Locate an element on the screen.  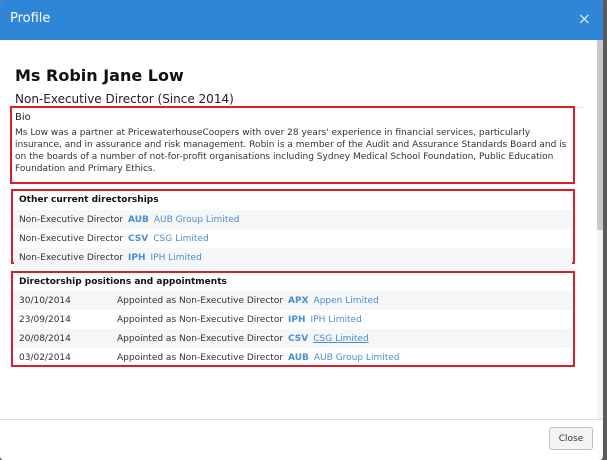
appointment-date: 23/09/2014 is located at coordinates (45, 319).